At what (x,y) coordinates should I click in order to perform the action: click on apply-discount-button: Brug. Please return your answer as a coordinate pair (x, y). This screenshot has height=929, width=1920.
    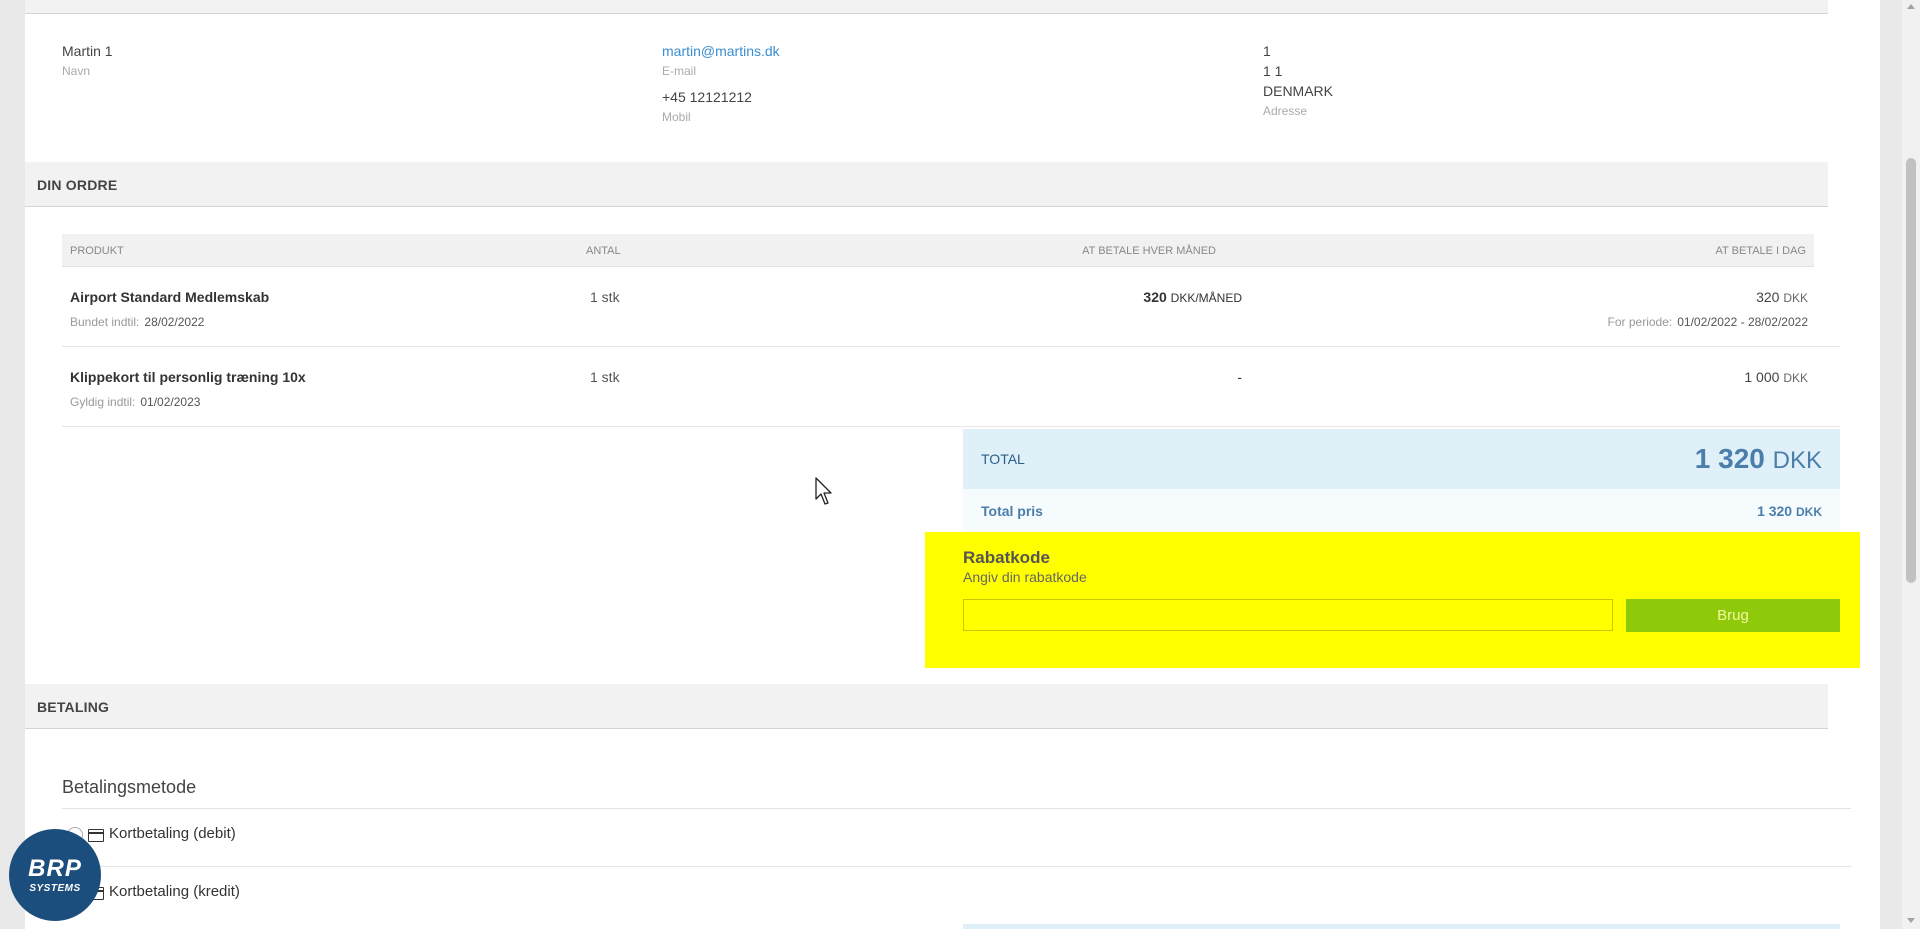
    Looking at the image, I should click on (1733, 615).